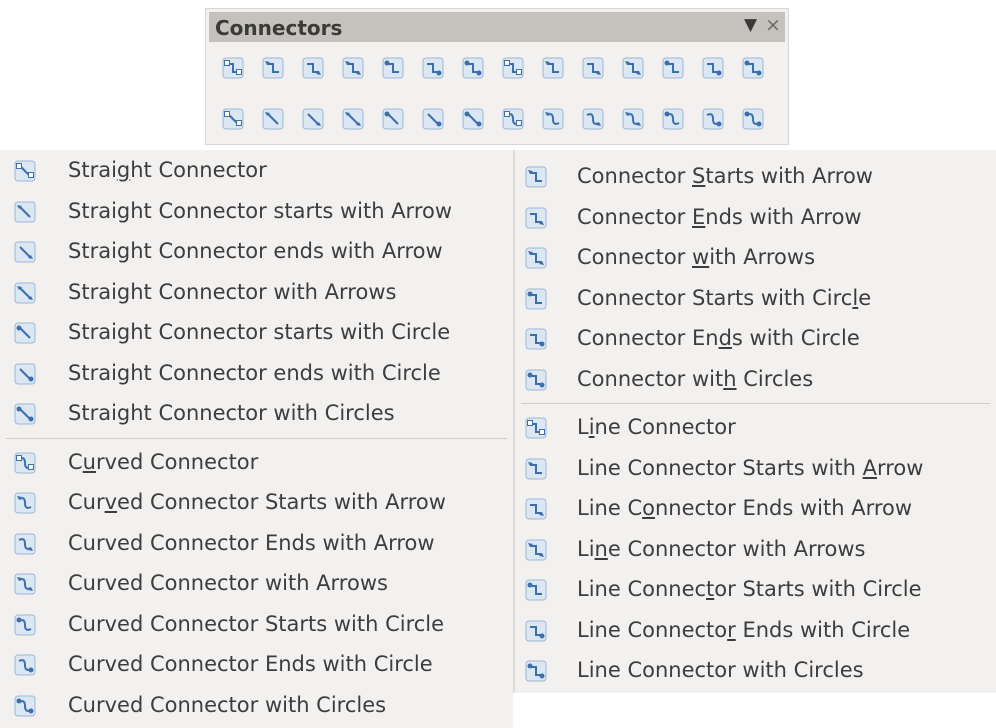  I want to click on menu-item: Curved Connector Ends with Arrow, so click(256, 545).